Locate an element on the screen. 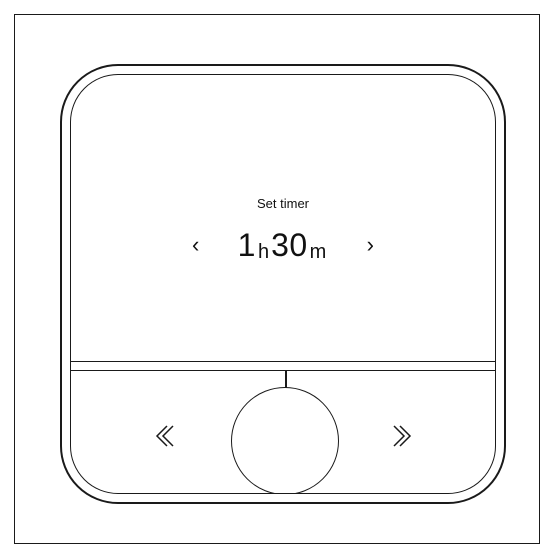 This screenshot has height=559, width=556. center-select-button is located at coordinates (285, 440).